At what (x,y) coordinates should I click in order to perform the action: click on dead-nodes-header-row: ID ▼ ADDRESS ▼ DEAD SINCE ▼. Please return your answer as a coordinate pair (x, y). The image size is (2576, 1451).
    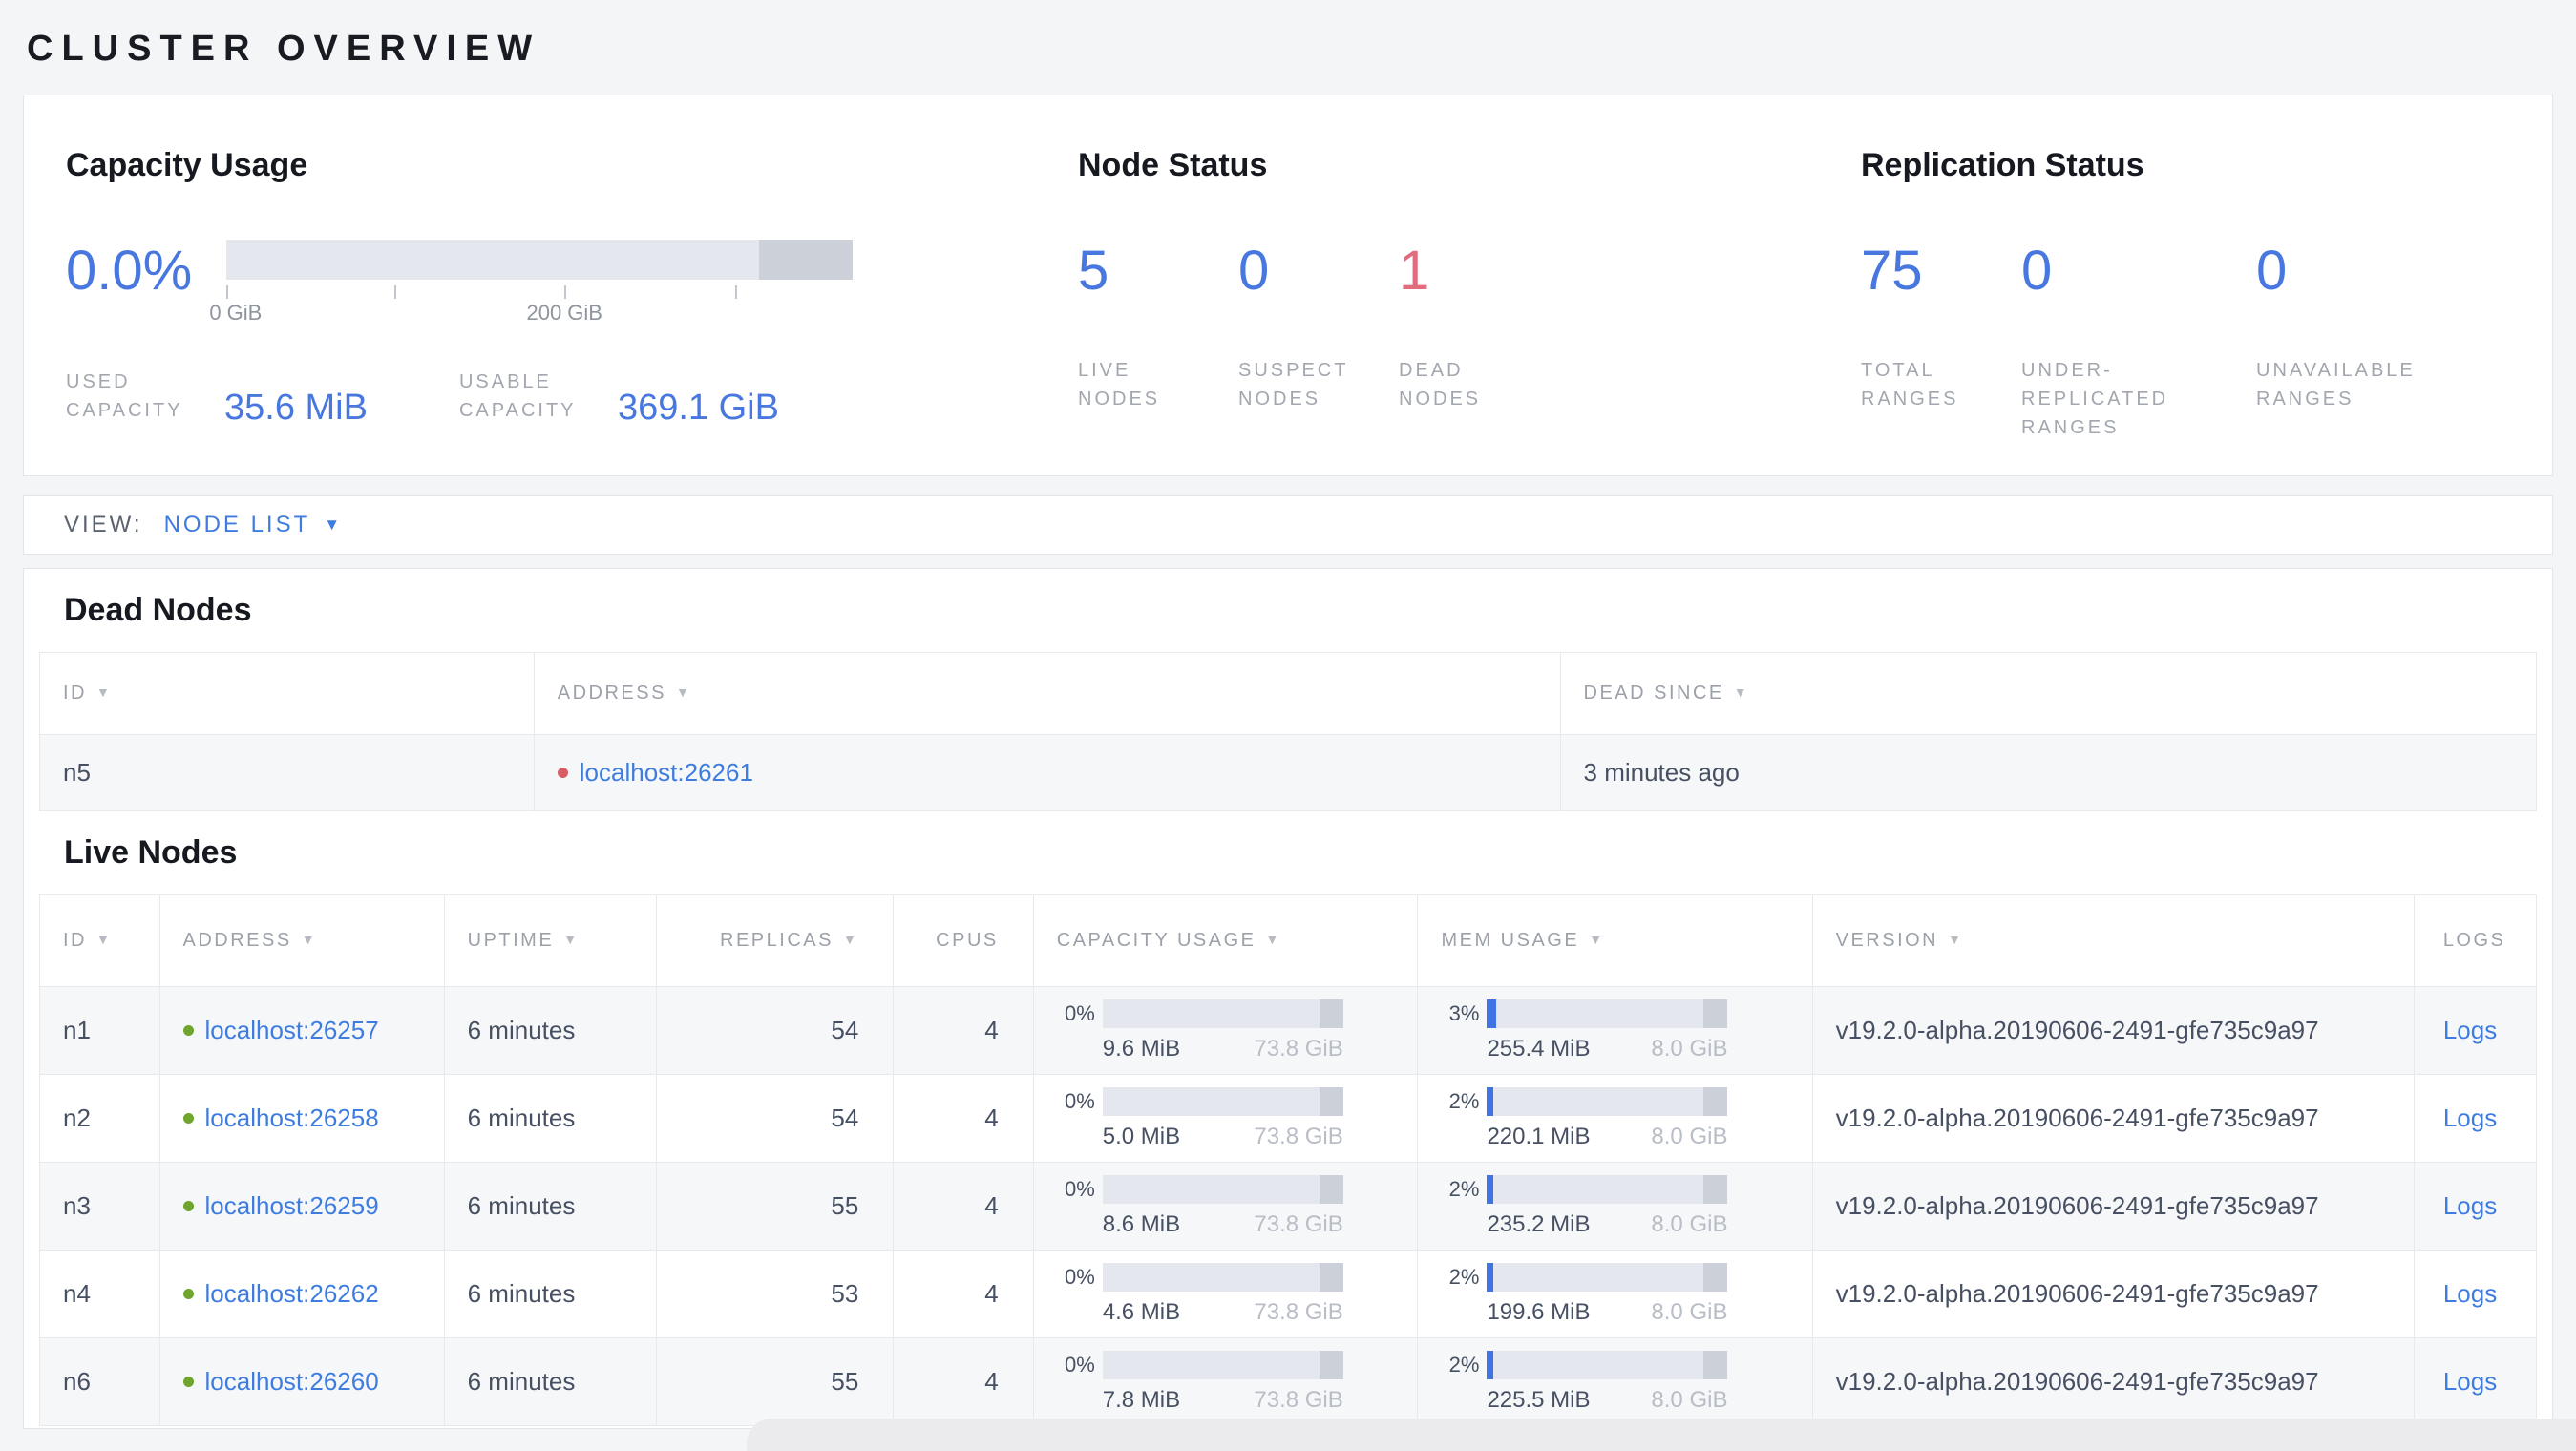
    Looking at the image, I should click on (1288, 693).